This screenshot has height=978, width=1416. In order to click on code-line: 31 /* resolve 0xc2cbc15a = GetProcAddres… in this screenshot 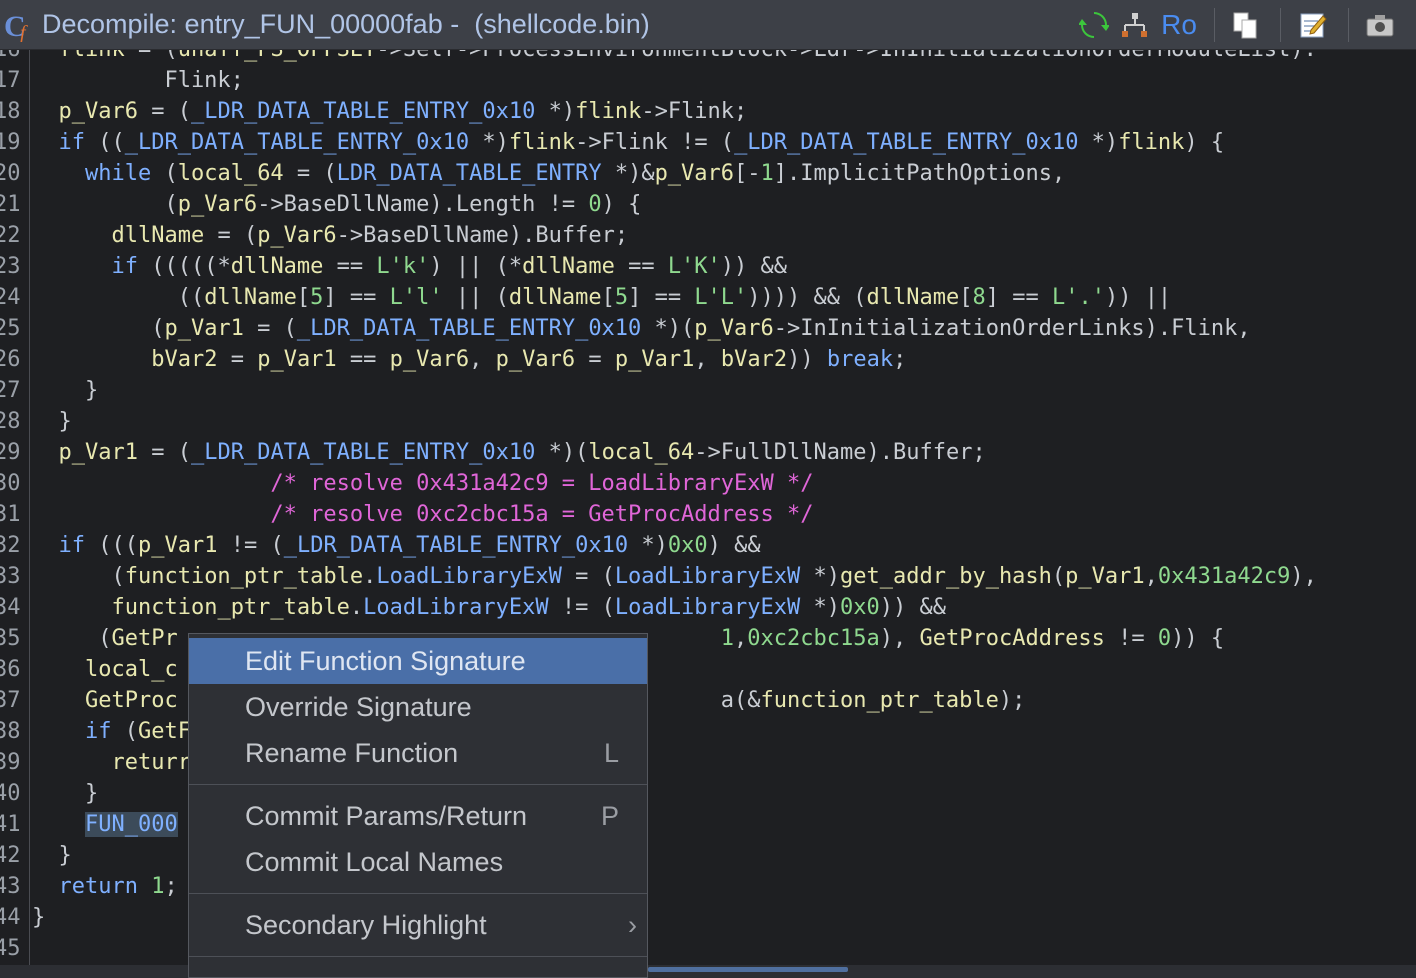, I will do `click(708, 514)`.